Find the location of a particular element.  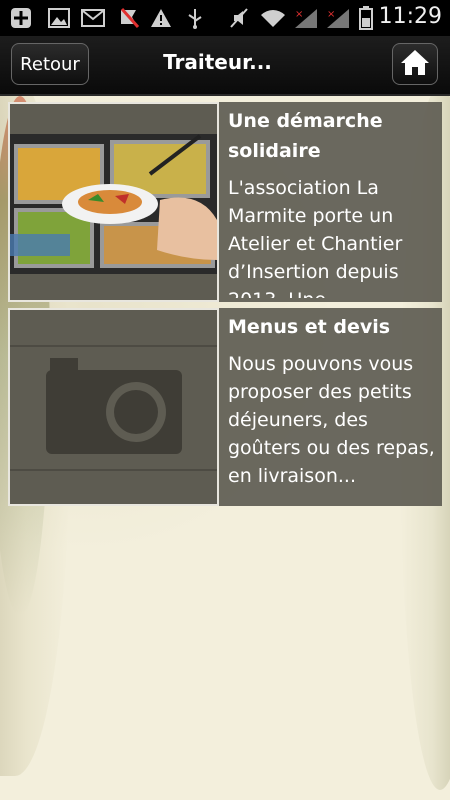

home-button is located at coordinates (415, 64).